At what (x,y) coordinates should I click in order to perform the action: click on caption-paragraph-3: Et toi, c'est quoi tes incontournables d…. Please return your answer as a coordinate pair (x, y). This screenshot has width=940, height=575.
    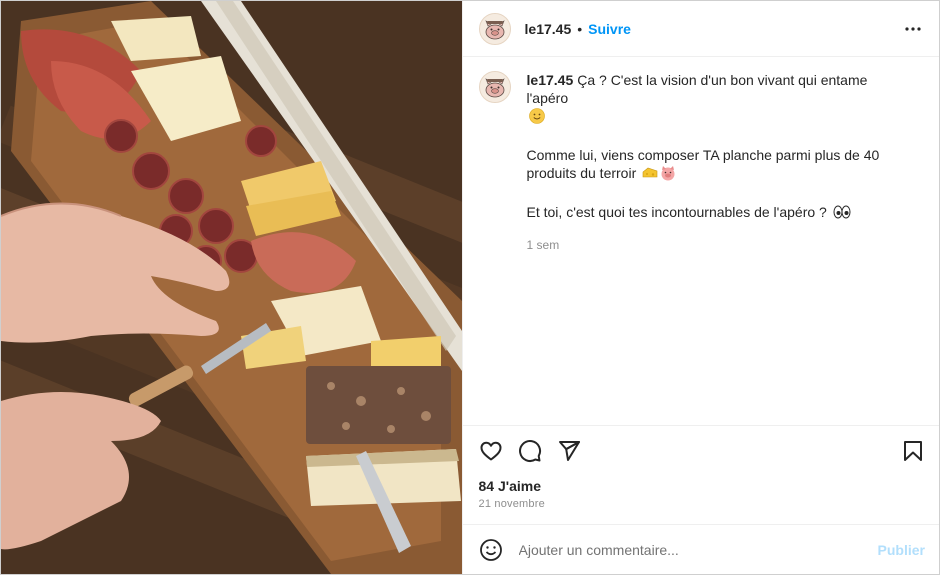
    Looking at the image, I should click on (717, 213).